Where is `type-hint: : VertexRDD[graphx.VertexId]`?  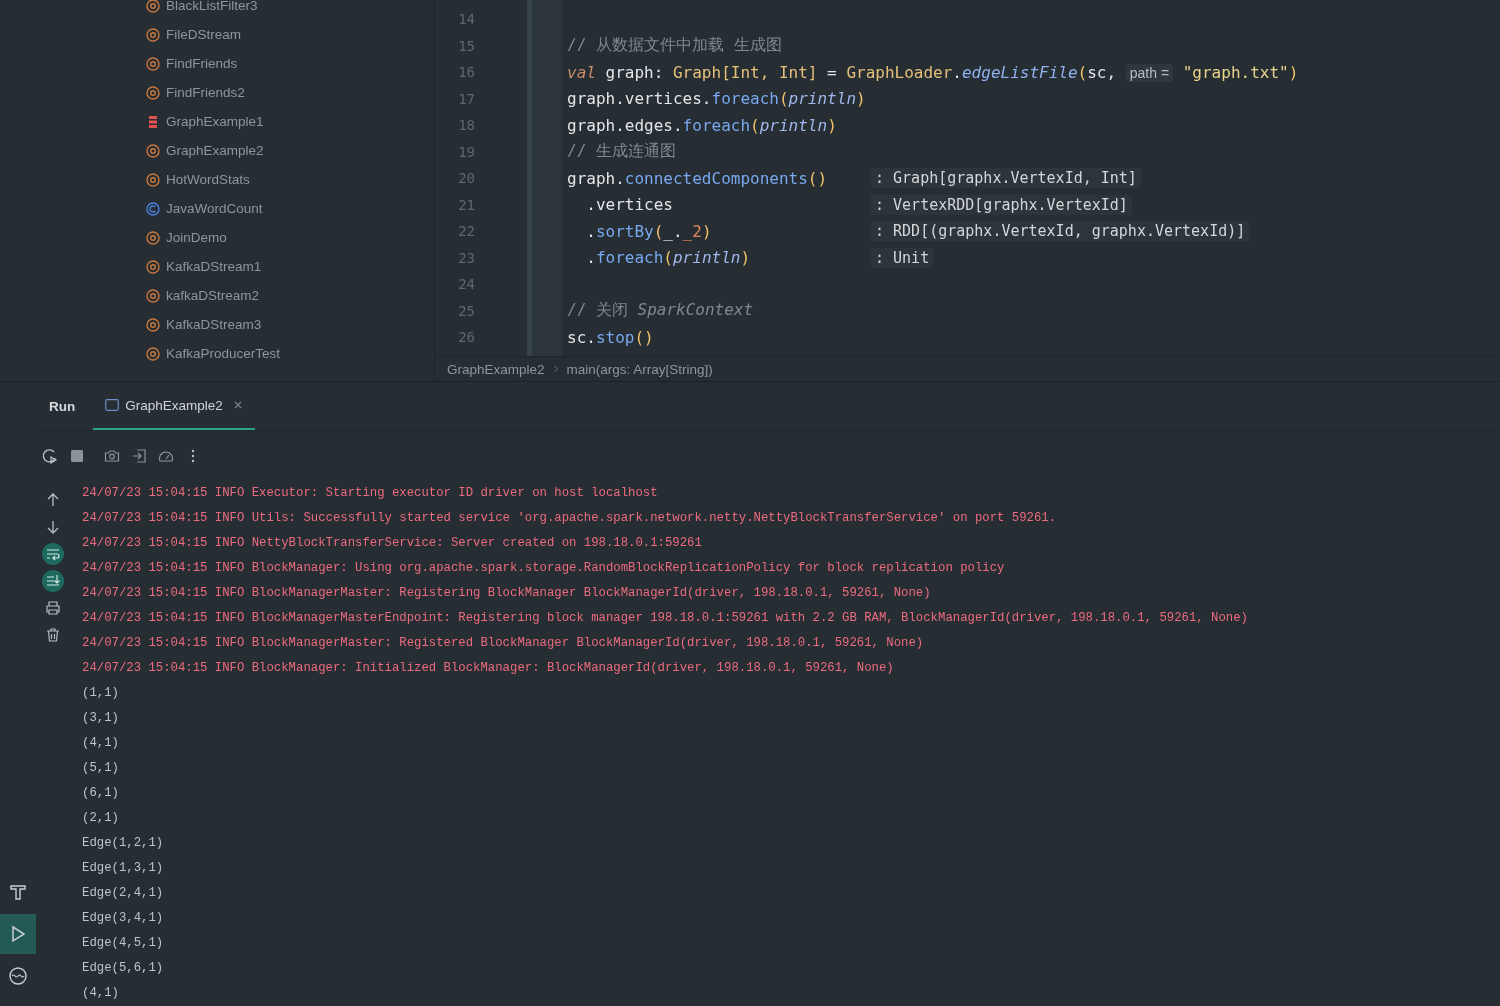 type-hint: : VertexRDD[graphx.VertexId] is located at coordinates (1001, 204).